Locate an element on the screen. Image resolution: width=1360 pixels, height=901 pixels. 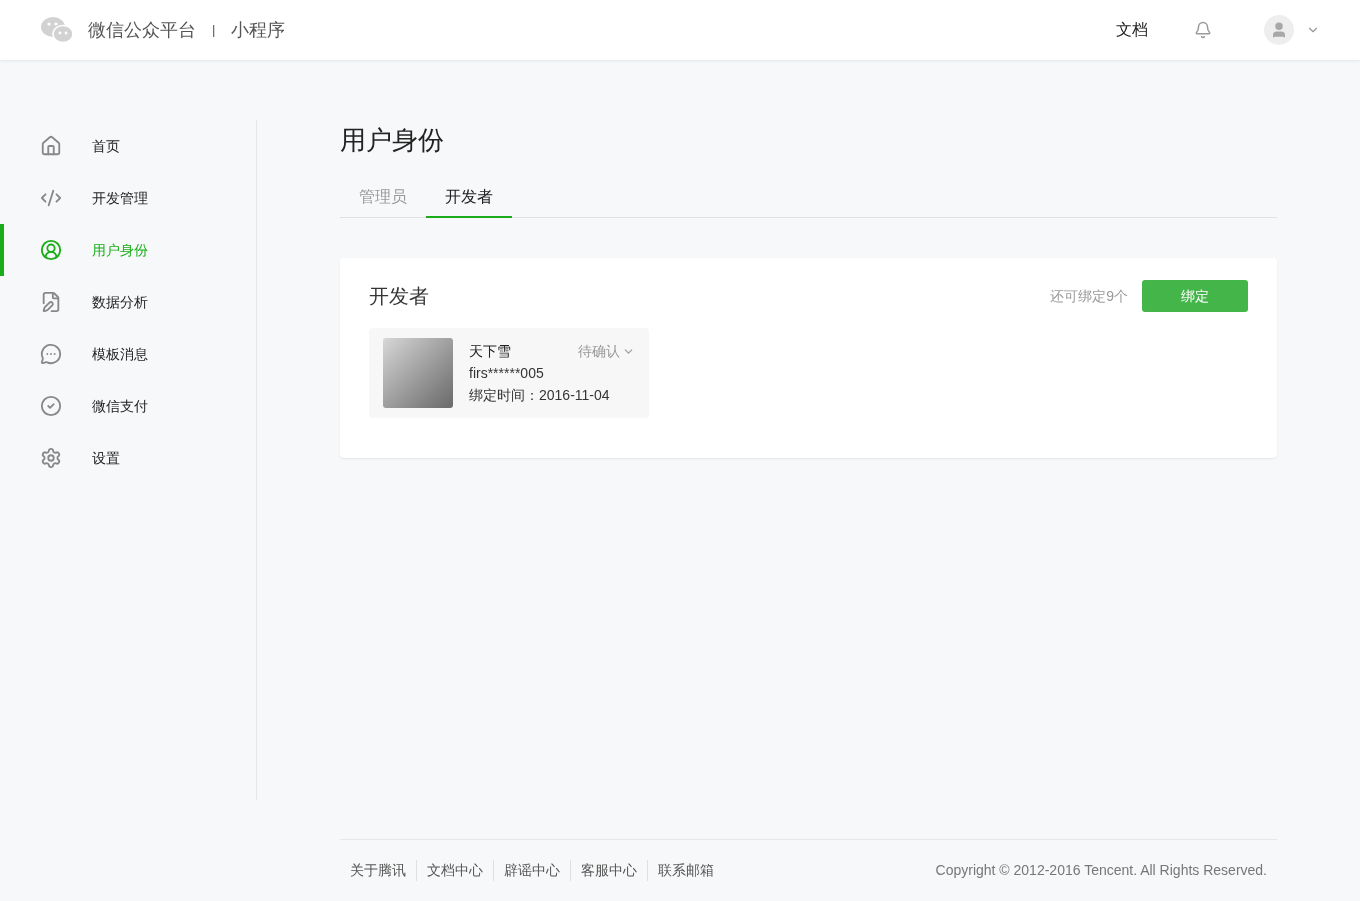
house-icon is located at coordinates (51, 146).